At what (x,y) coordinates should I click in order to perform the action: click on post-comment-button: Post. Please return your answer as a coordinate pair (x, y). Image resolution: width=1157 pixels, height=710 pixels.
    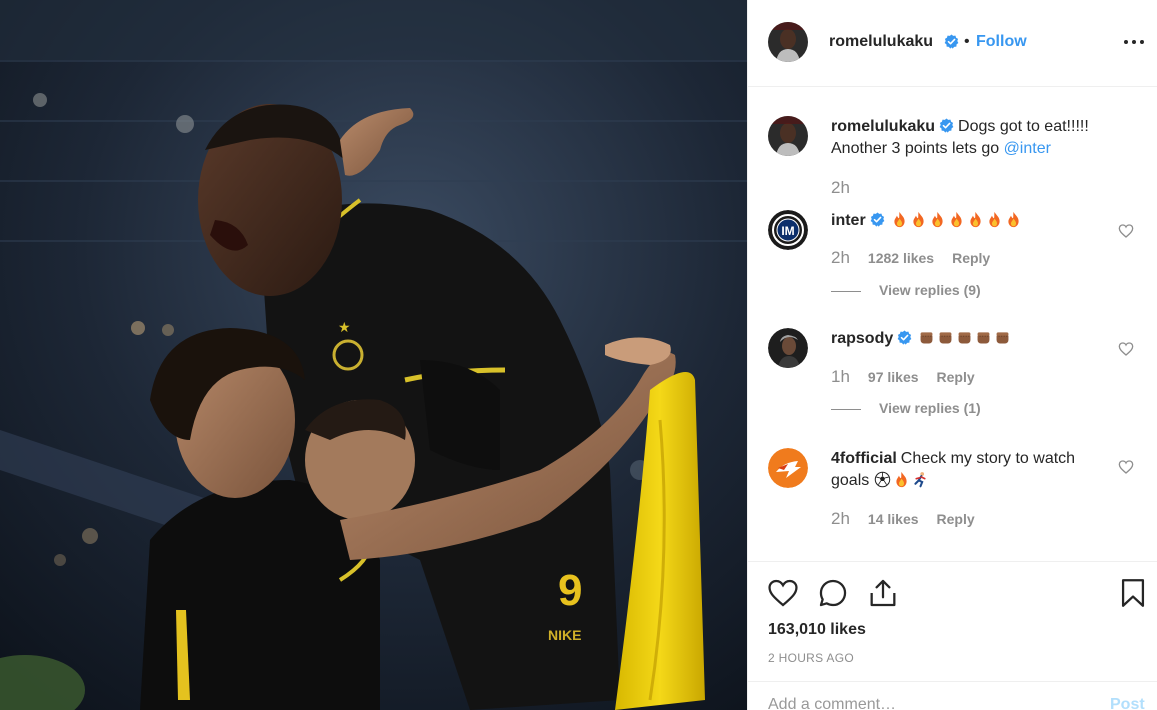
    Looking at the image, I should click on (1127, 703).